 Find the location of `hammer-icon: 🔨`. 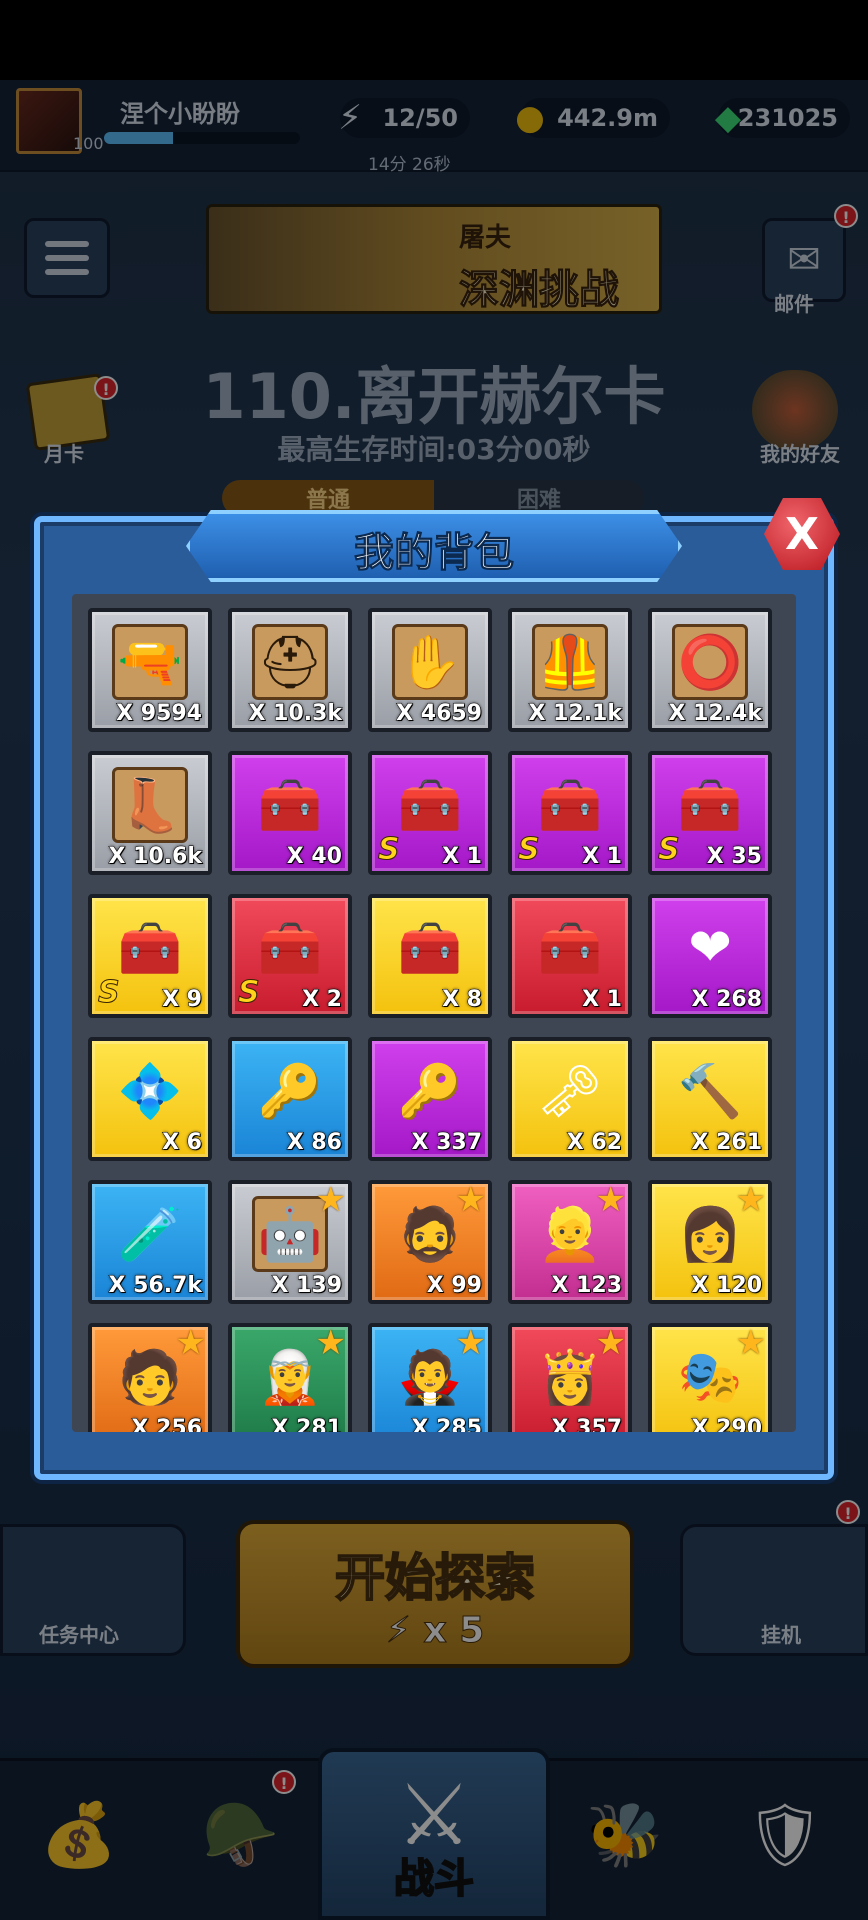

hammer-icon: 🔨 is located at coordinates (710, 1091).